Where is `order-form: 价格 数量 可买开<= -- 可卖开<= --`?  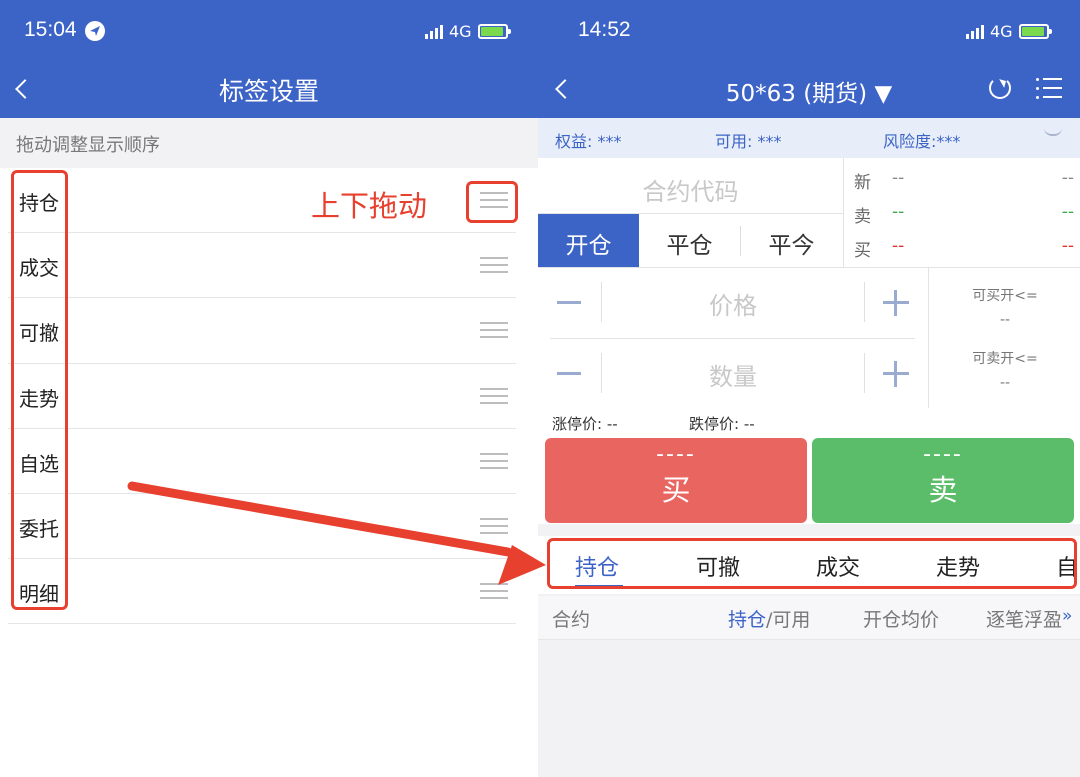
order-form: 价格 数量 可买开<= -- 可卖开<= -- is located at coordinates (809, 338).